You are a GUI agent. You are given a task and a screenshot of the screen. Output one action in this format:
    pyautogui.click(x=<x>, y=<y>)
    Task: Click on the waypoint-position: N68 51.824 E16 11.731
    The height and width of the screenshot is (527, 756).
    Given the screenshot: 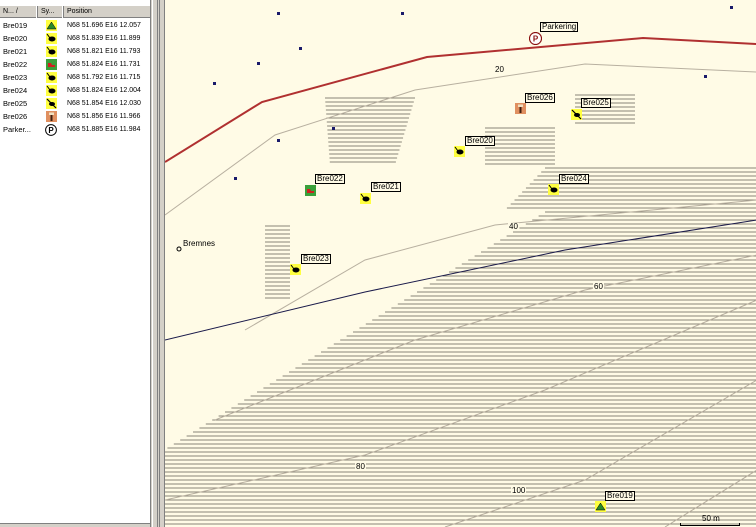 What is the action you would take?
    pyautogui.click(x=104, y=64)
    